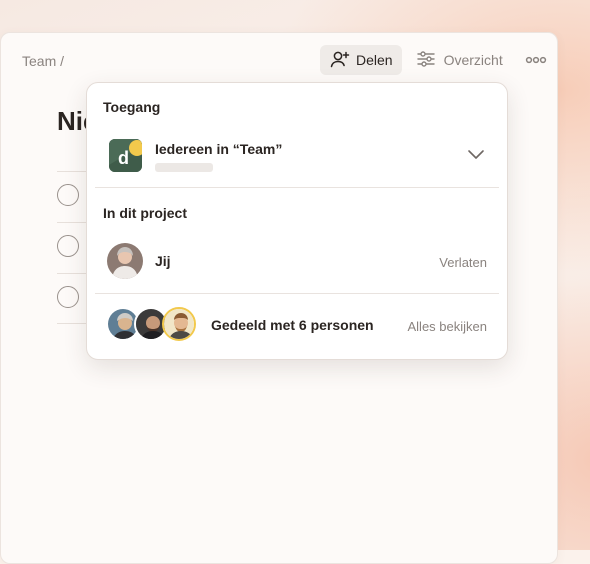 This screenshot has width=590, height=564. Describe the element at coordinates (163, 261) in the screenshot. I see `member-name: Jij` at that location.